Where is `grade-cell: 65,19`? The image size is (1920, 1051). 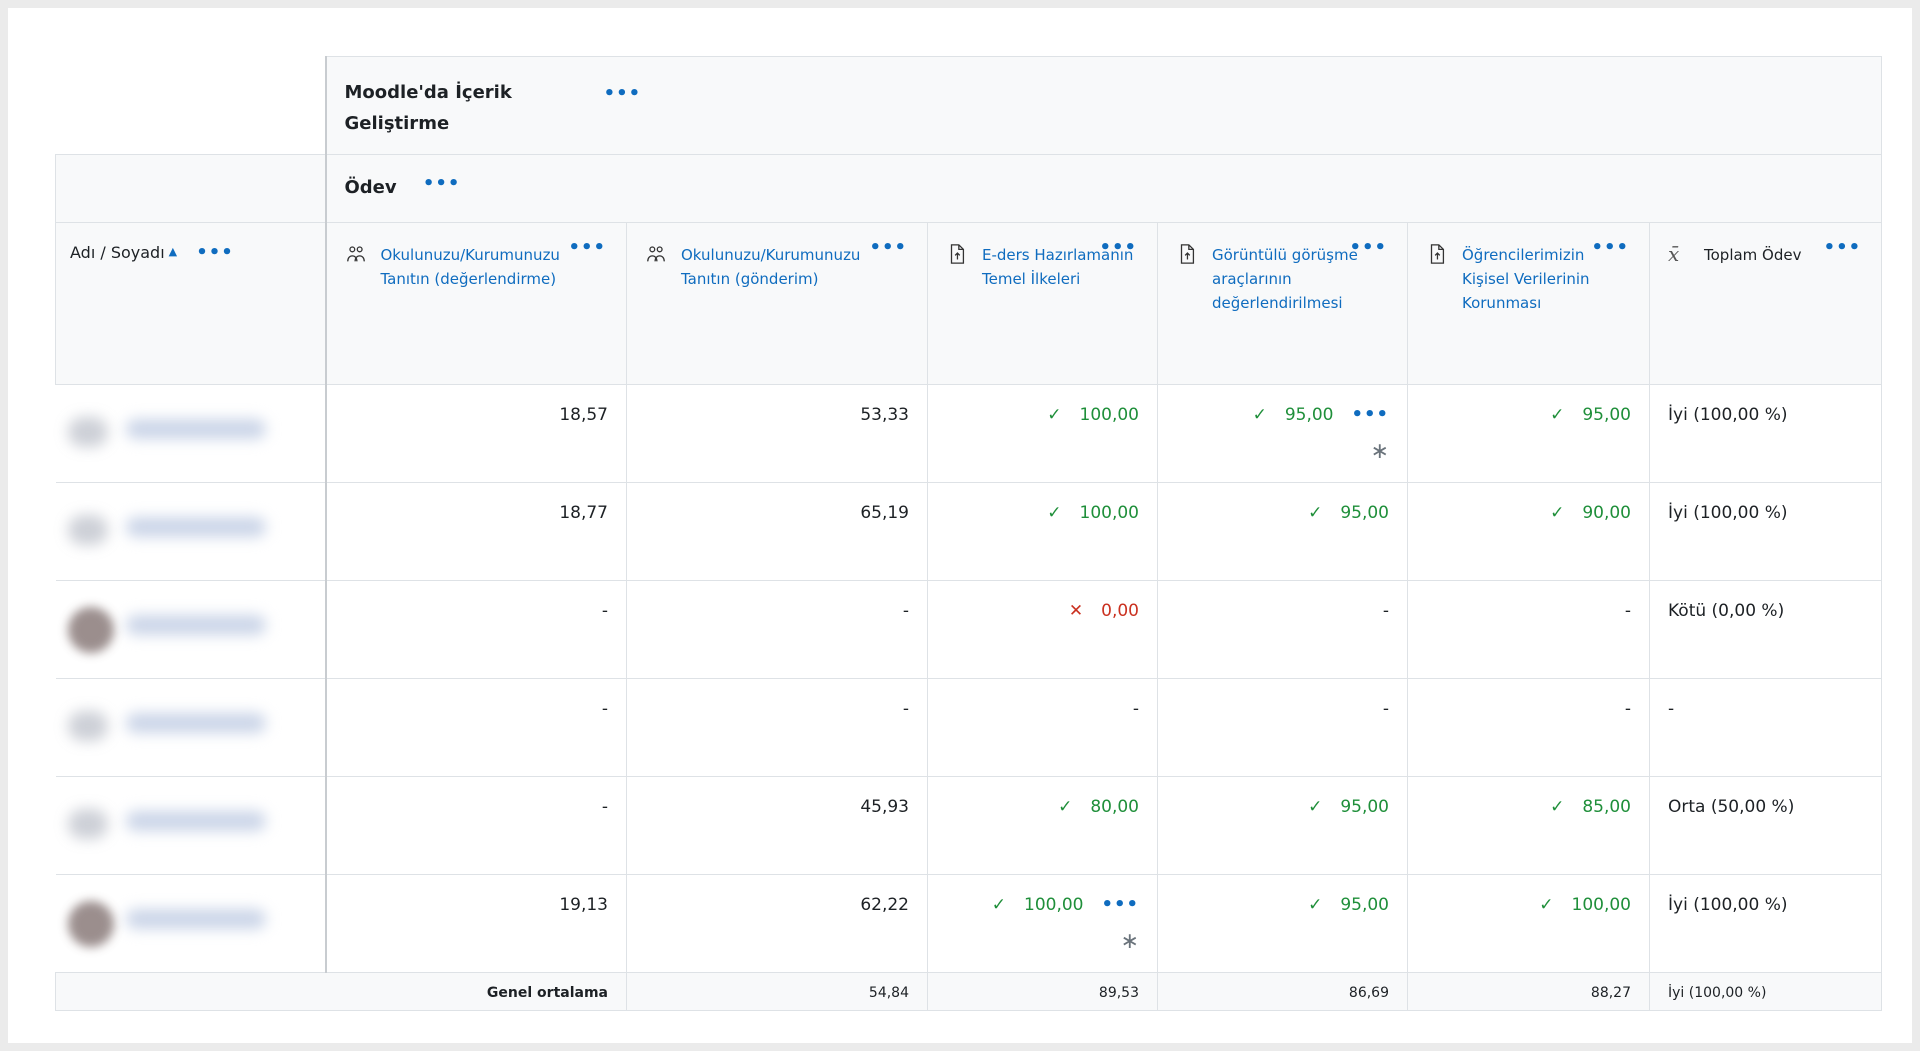
grade-cell: 65,19 is located at coordinates (777, 531).